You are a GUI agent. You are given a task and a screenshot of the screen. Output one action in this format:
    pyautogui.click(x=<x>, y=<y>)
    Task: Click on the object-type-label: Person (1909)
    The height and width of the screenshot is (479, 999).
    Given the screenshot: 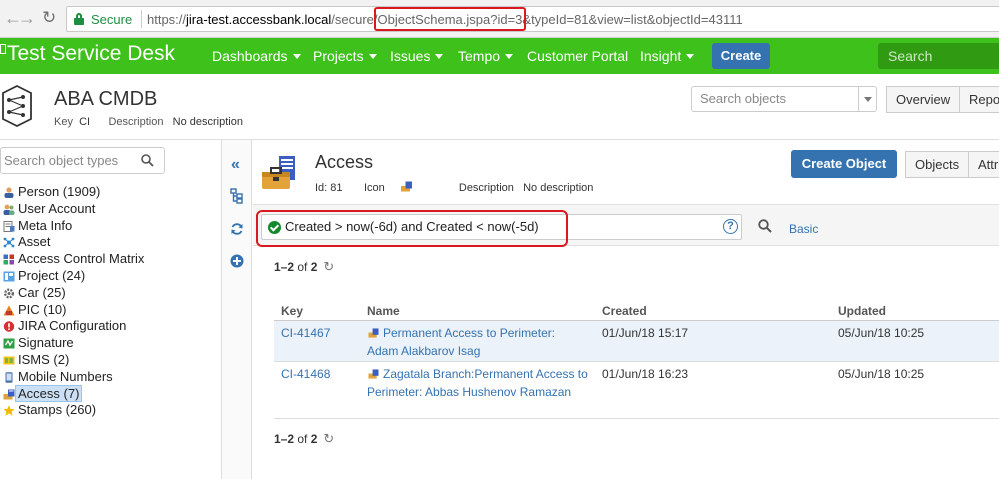 What is the action you would take?
    pyautogui.click(x=59, y=191)
    